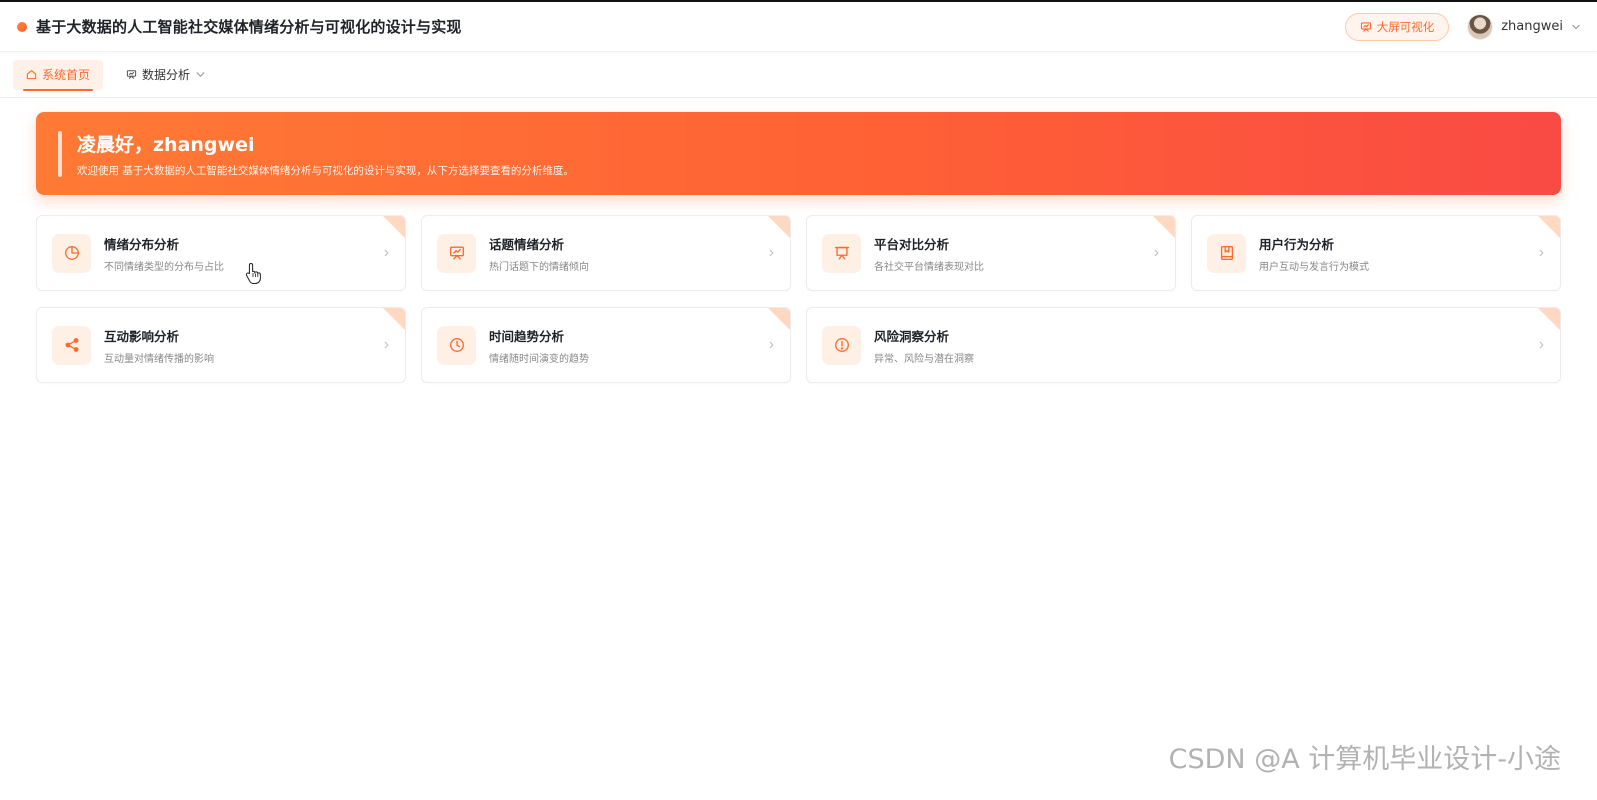 The width and height of the screenshot is (1597, 800). I want to click on card-title: 话题情绪分析, so click(527, 244).